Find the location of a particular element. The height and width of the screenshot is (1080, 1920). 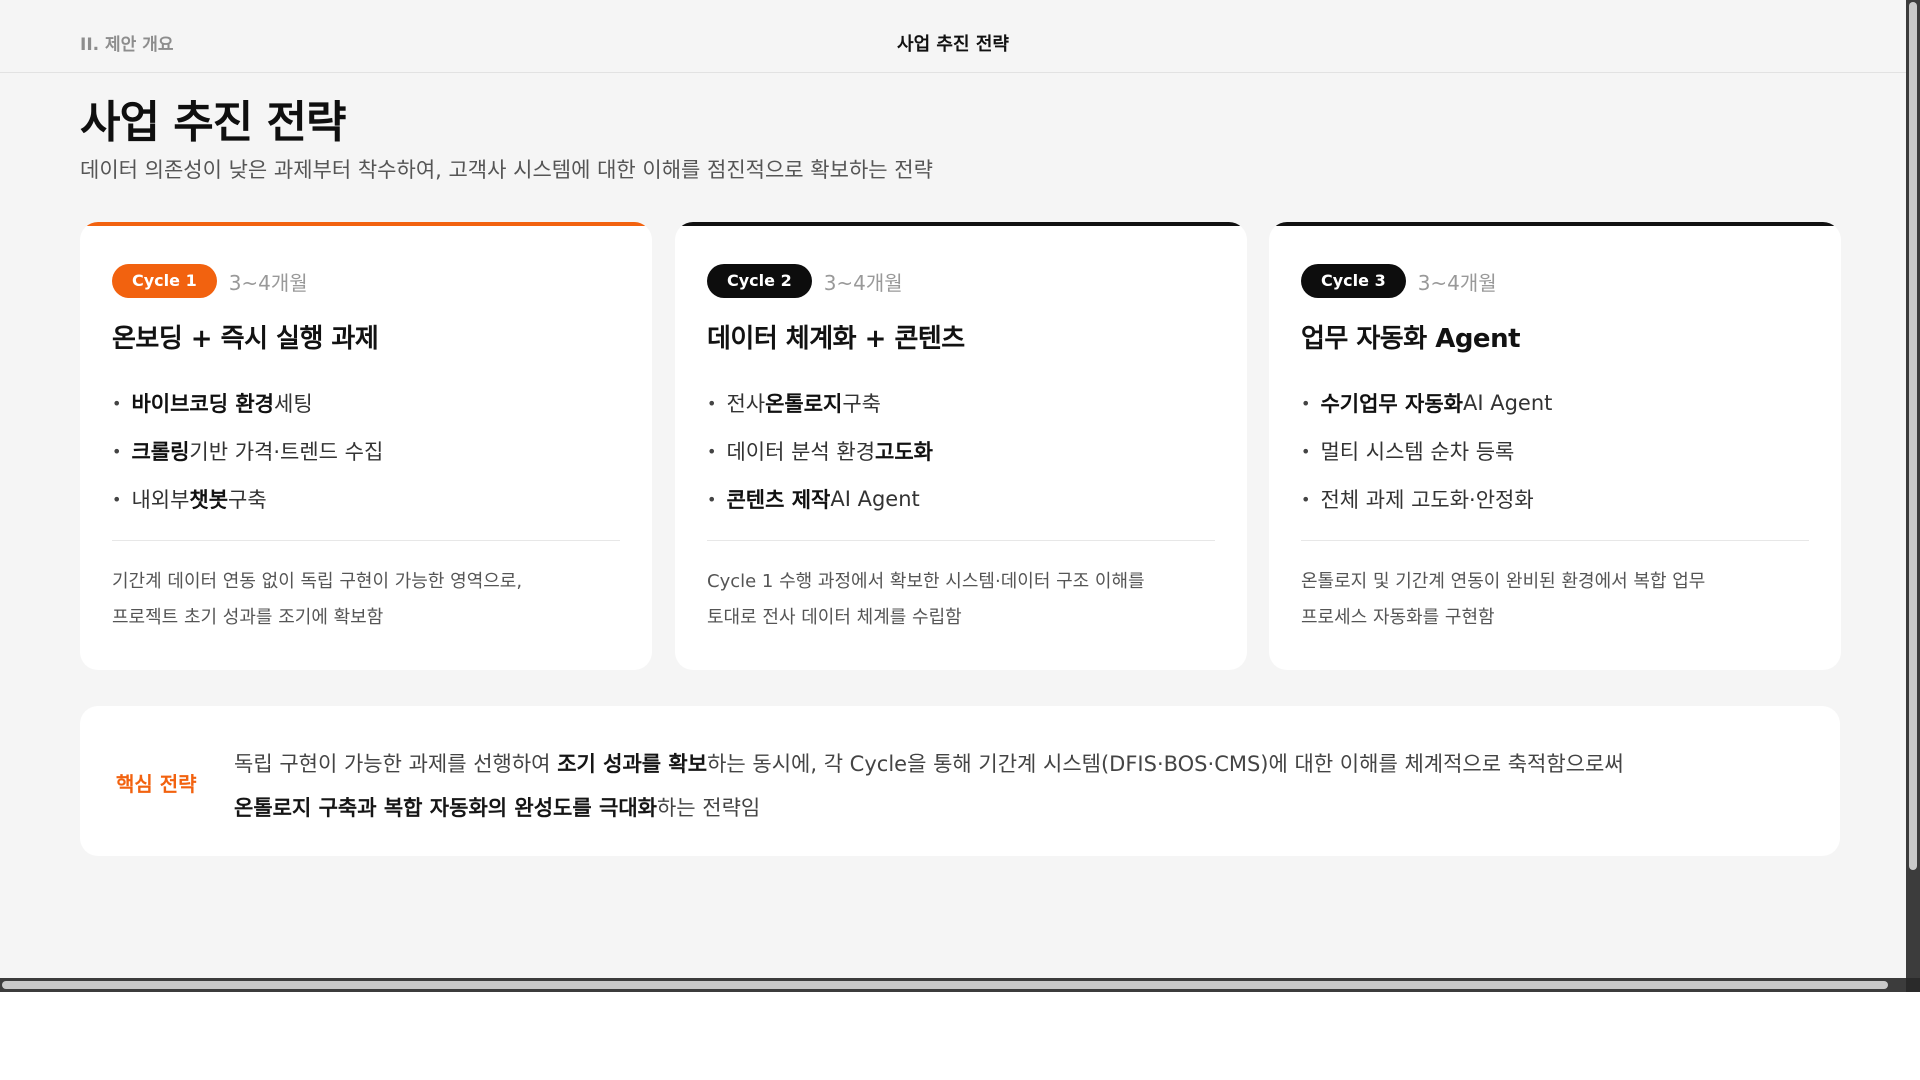

card-header: Cycle 2 3~4개월 is located at coordinates (805, 281).